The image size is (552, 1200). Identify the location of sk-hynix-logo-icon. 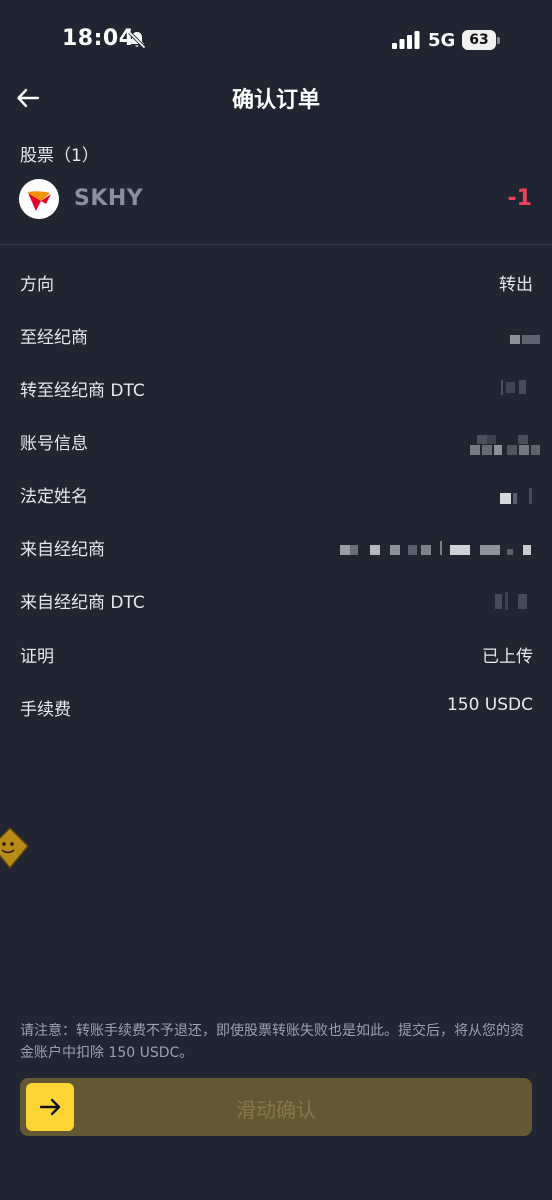
(39, 199).